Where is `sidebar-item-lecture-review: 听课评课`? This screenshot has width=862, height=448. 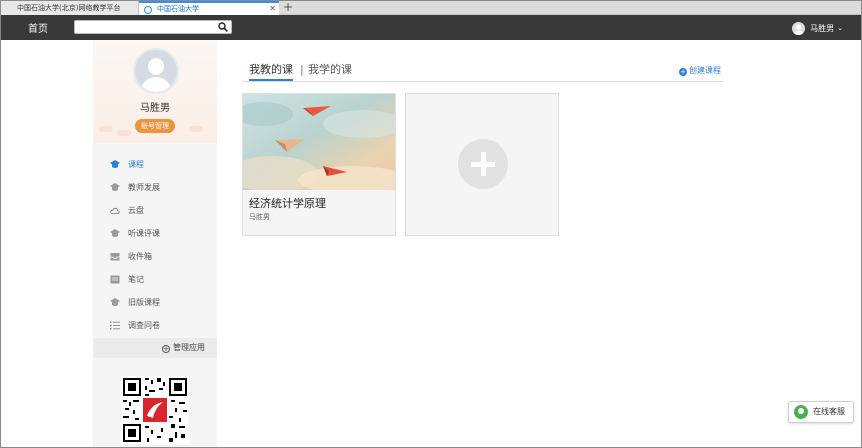
sidebar-item-lecture-review: 听课评课 is located at coordinates (155, 233).